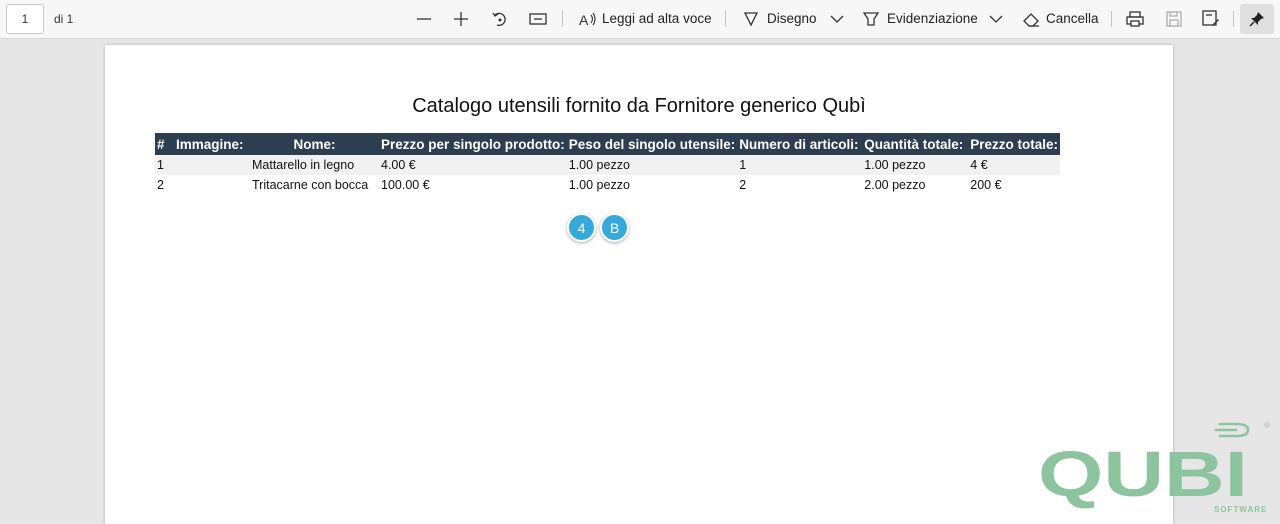 This screenshot has width=1280, height=524. Describe the element at coordinates (1240, 509) in the screenshot. I see `logo-tagline: SOFTWARE` at that location.